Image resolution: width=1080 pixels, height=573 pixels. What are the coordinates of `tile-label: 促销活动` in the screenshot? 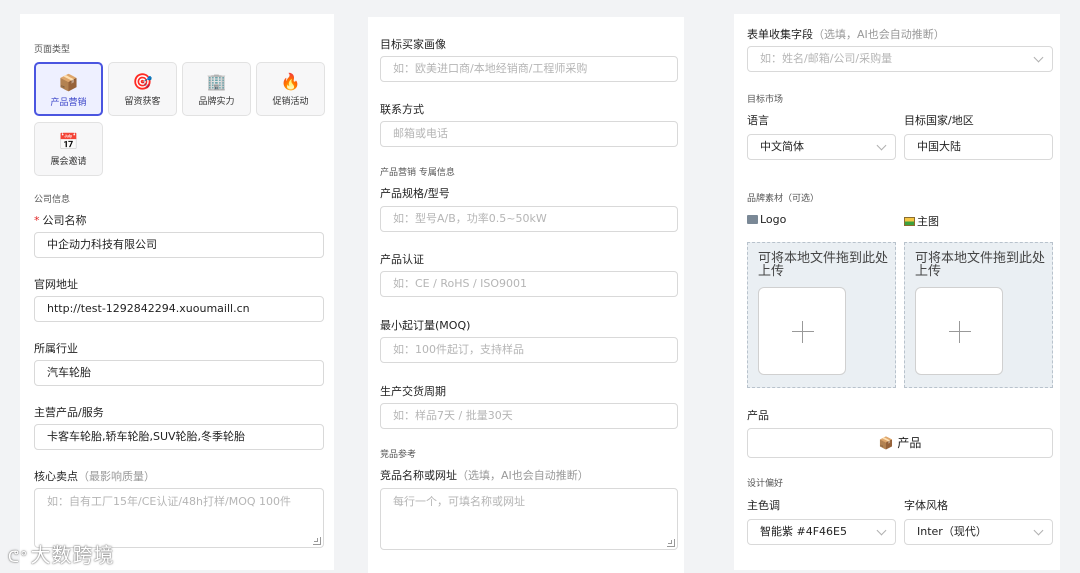 It's located at (290, 102).